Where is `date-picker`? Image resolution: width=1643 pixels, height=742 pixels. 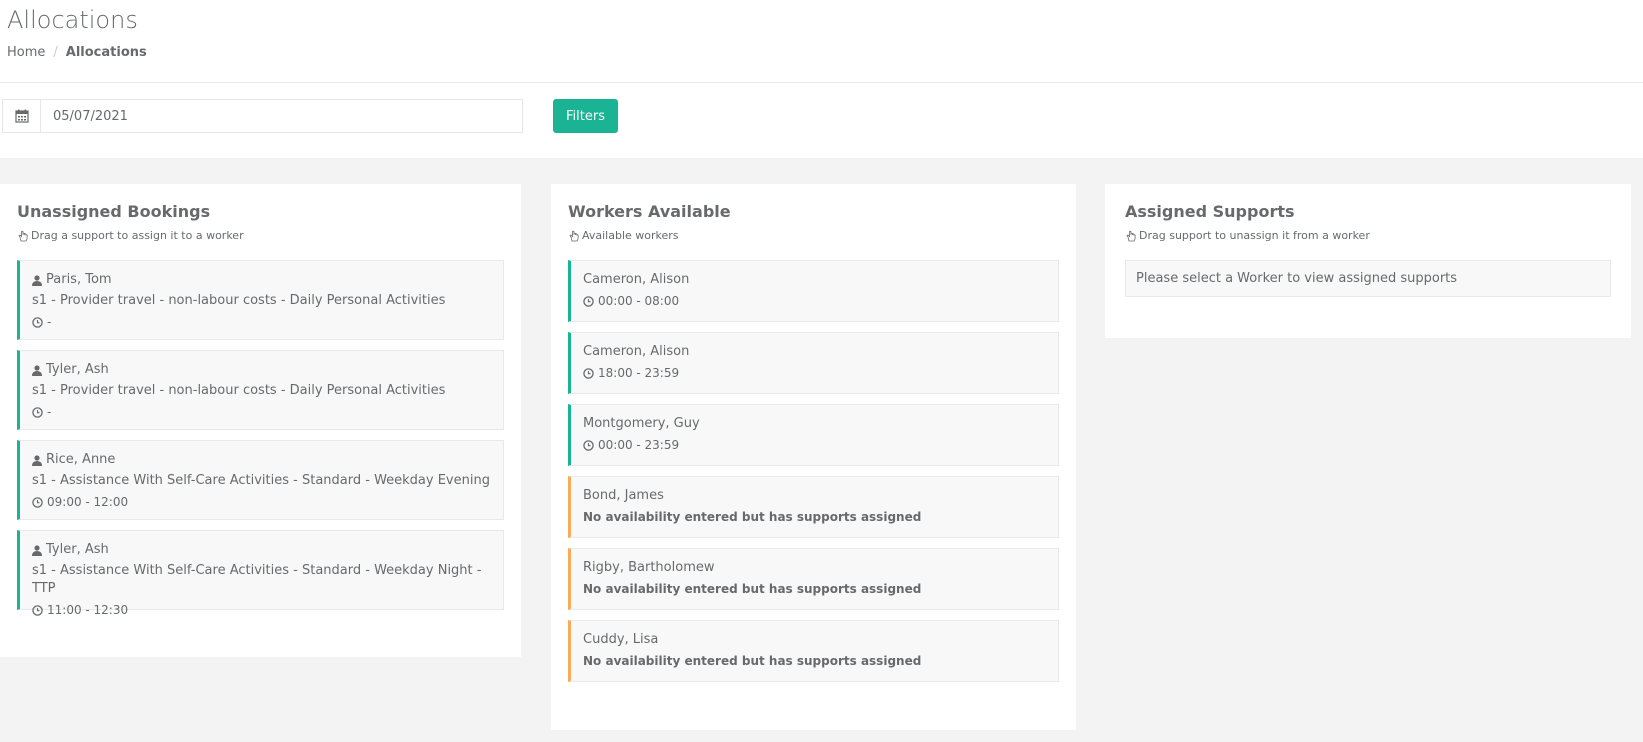 date-picker is located at coordinates (262, 116).